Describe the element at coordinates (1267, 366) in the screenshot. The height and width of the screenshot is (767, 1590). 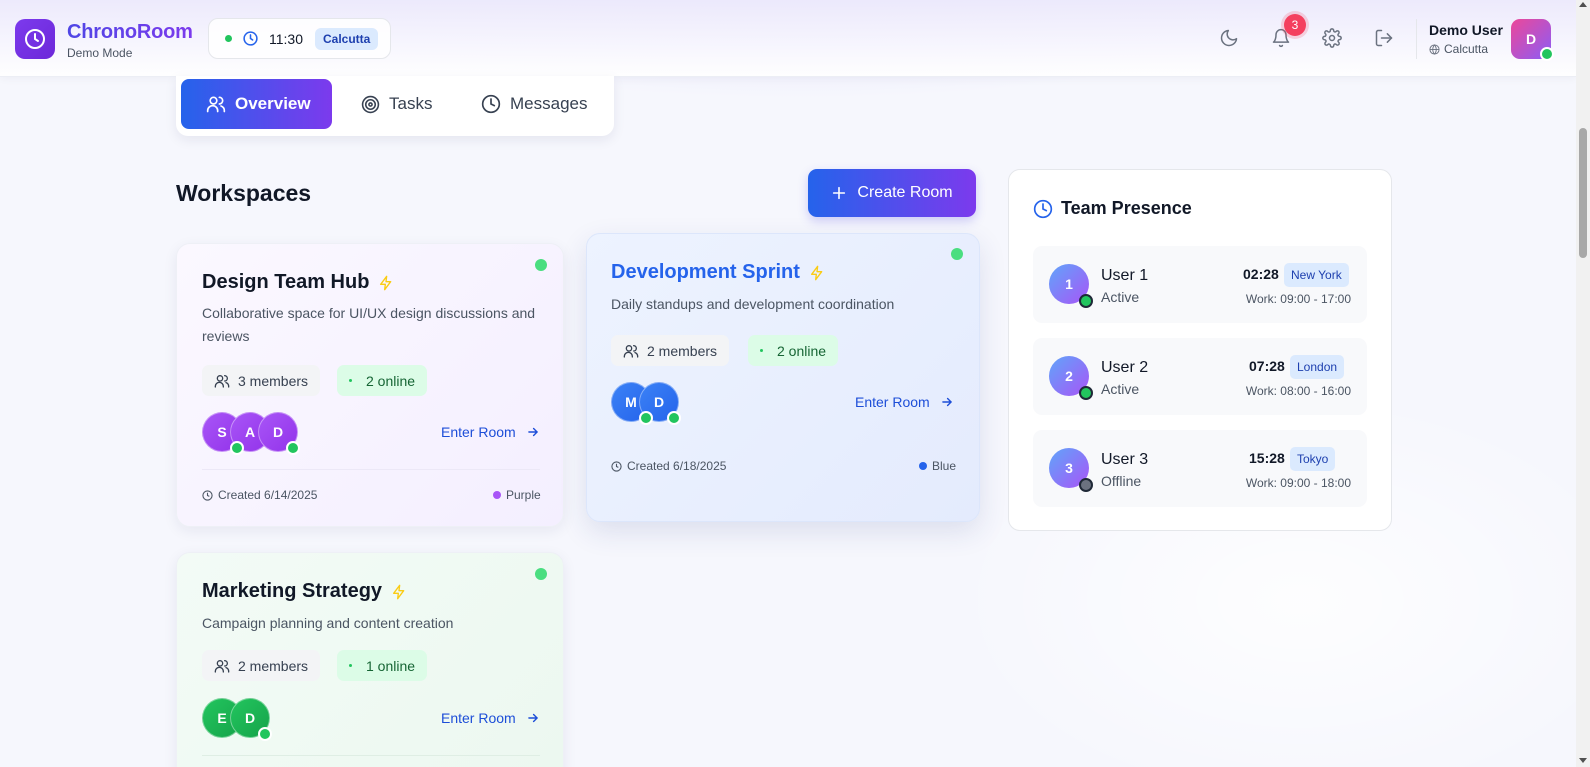
I see `user-local-time: 07:28` at that location.